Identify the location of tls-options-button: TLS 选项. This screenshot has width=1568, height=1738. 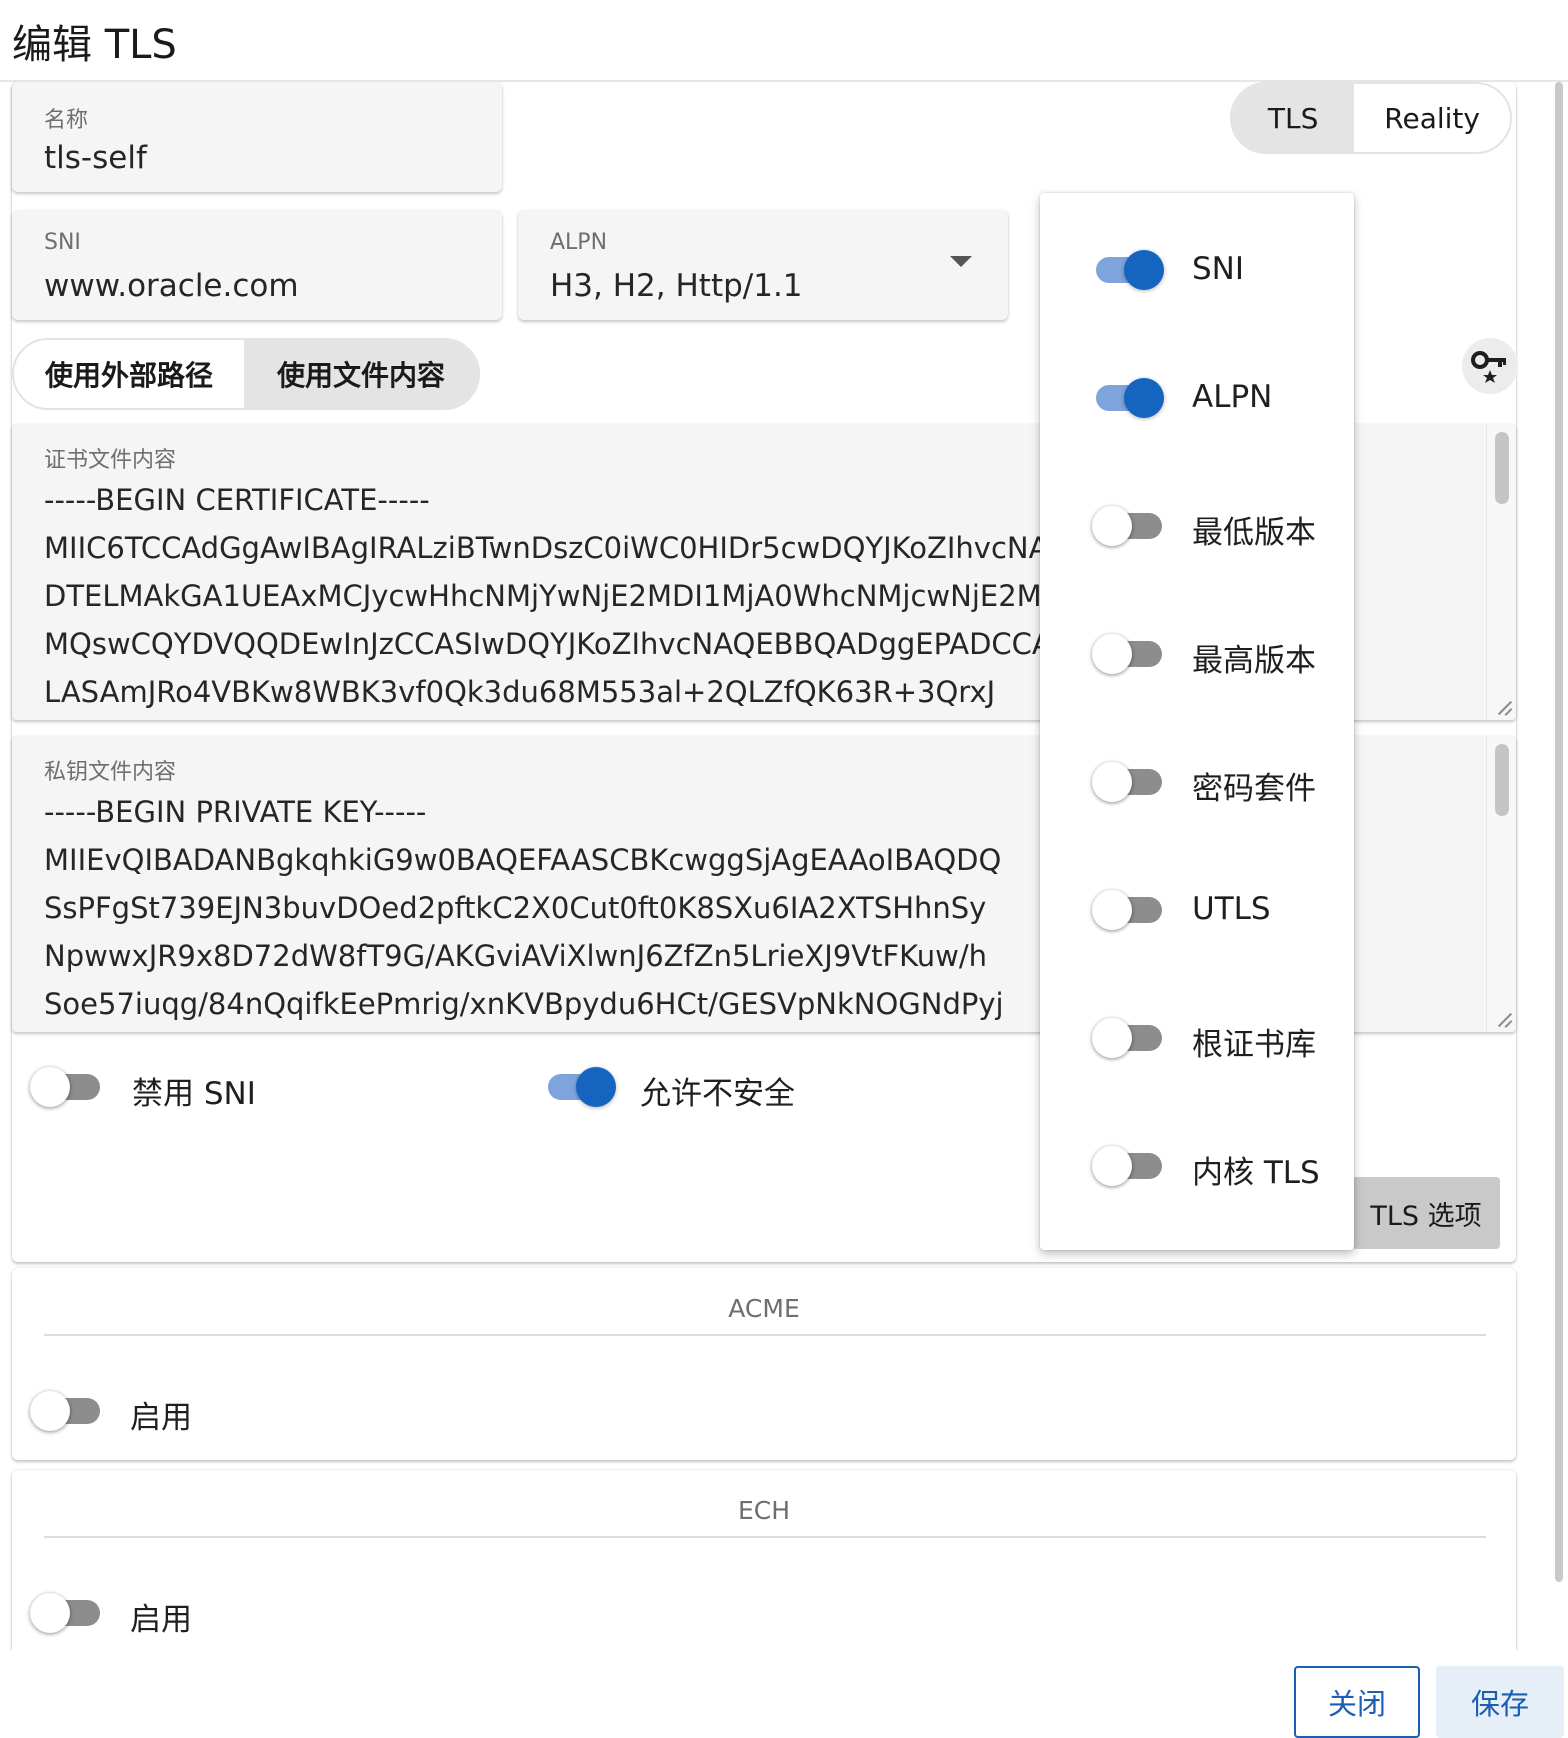
(1426, 1213).